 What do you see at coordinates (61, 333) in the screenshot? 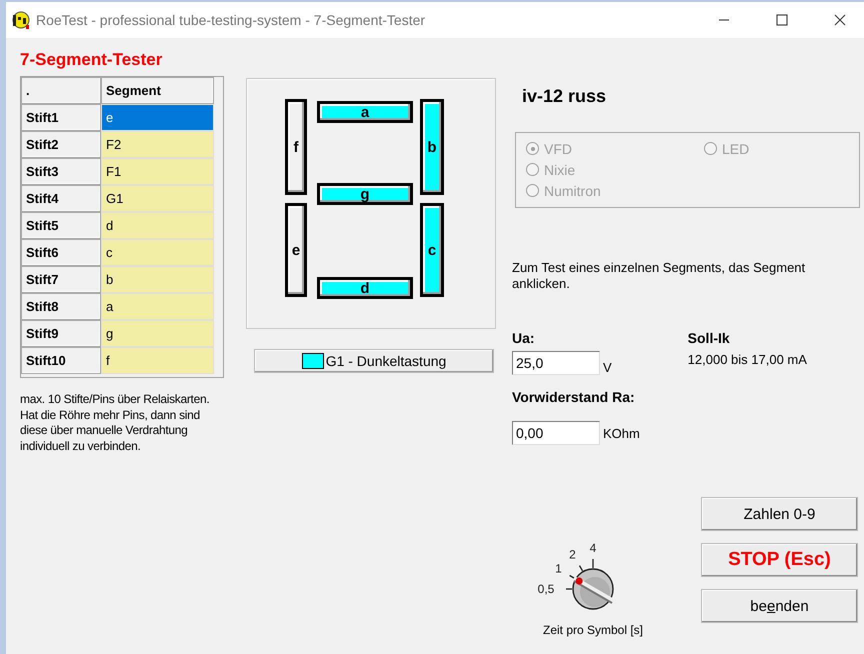
I see `row-header: Stift9` at bounding box center [61, 333].